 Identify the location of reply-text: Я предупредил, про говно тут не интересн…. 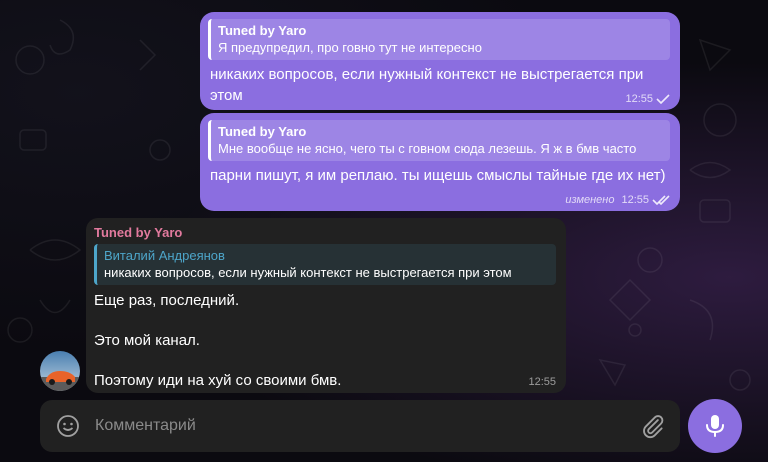
(350, 47).